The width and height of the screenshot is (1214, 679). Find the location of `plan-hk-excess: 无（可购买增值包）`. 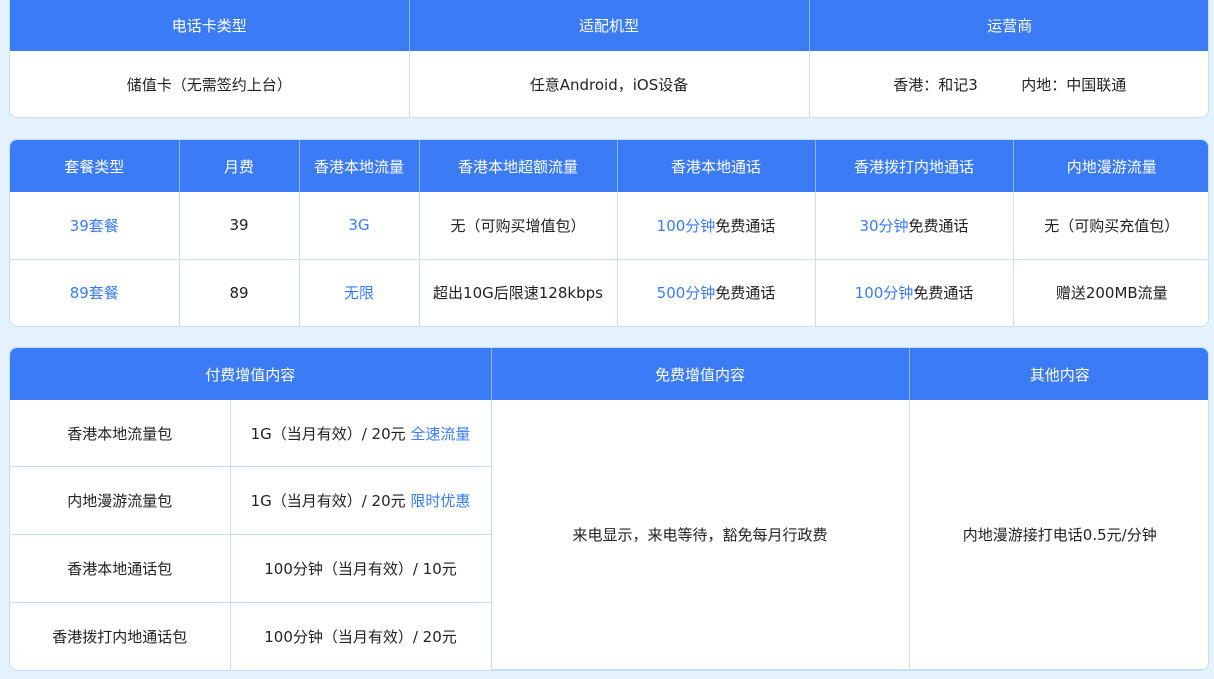

plan-hk-excess: 无（可购买增值包） is located at coordinates (518, 226).